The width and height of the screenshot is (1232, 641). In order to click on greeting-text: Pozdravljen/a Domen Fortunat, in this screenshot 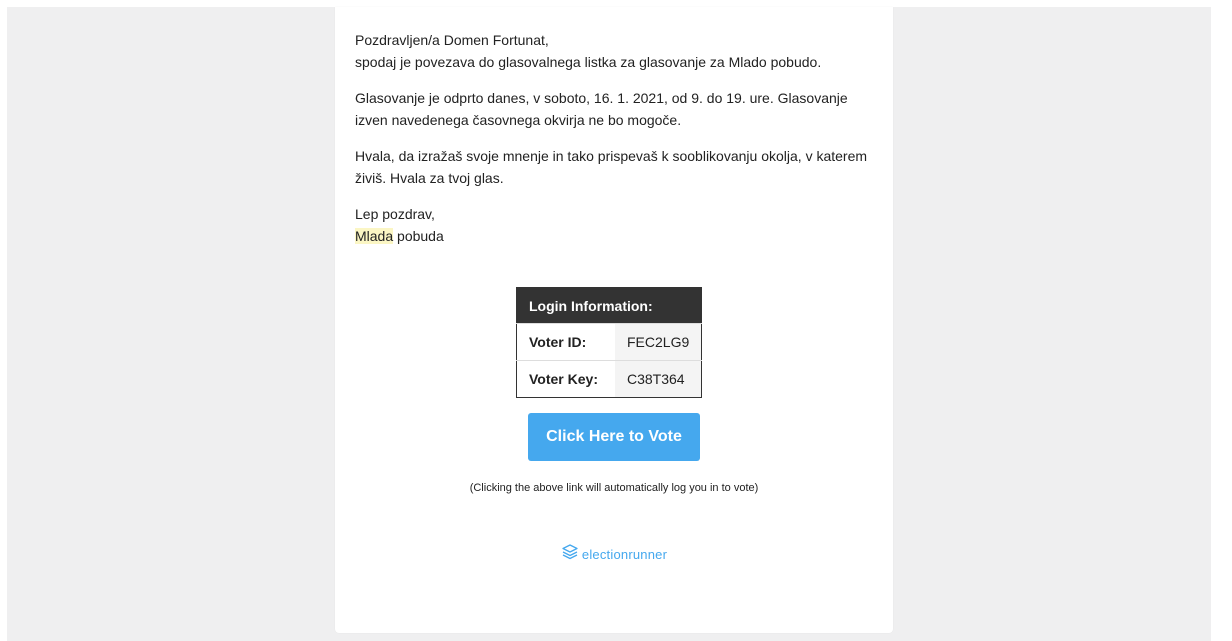, I will do `click(452, 40)`.